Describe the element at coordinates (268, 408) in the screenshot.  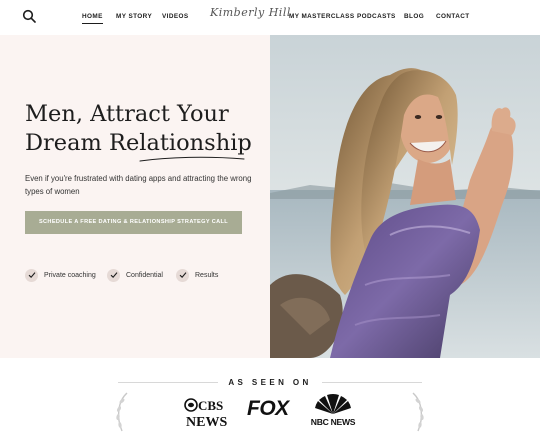
I see `fox-logo: FOX` at that location.